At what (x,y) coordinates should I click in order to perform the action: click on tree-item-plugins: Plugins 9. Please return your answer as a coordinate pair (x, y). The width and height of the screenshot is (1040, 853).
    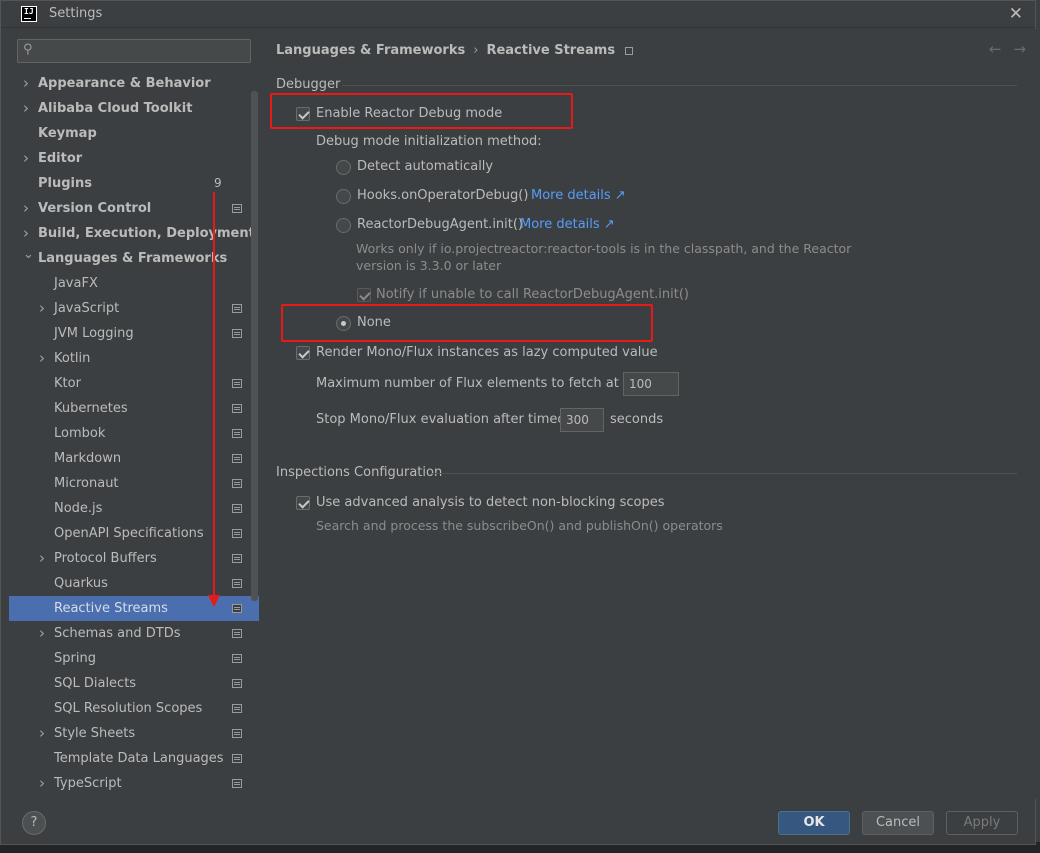
    Looking at the image, I should click on (134, 183).